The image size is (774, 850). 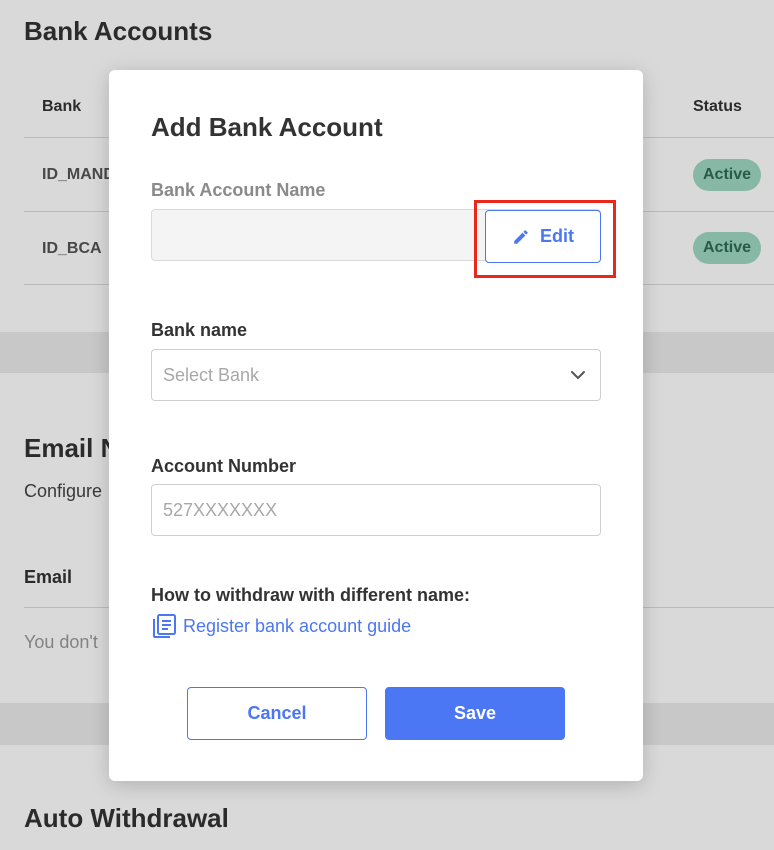 I want to click on document-list-icon, so click(x=164, y=626).